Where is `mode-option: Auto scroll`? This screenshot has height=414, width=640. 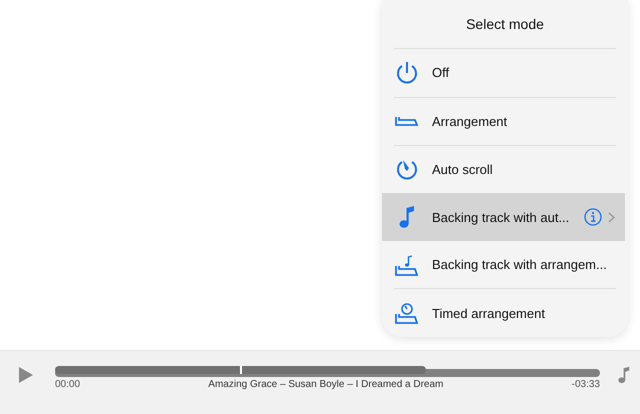
mode-option: Auto scroll is located at coordinates (505, 170).